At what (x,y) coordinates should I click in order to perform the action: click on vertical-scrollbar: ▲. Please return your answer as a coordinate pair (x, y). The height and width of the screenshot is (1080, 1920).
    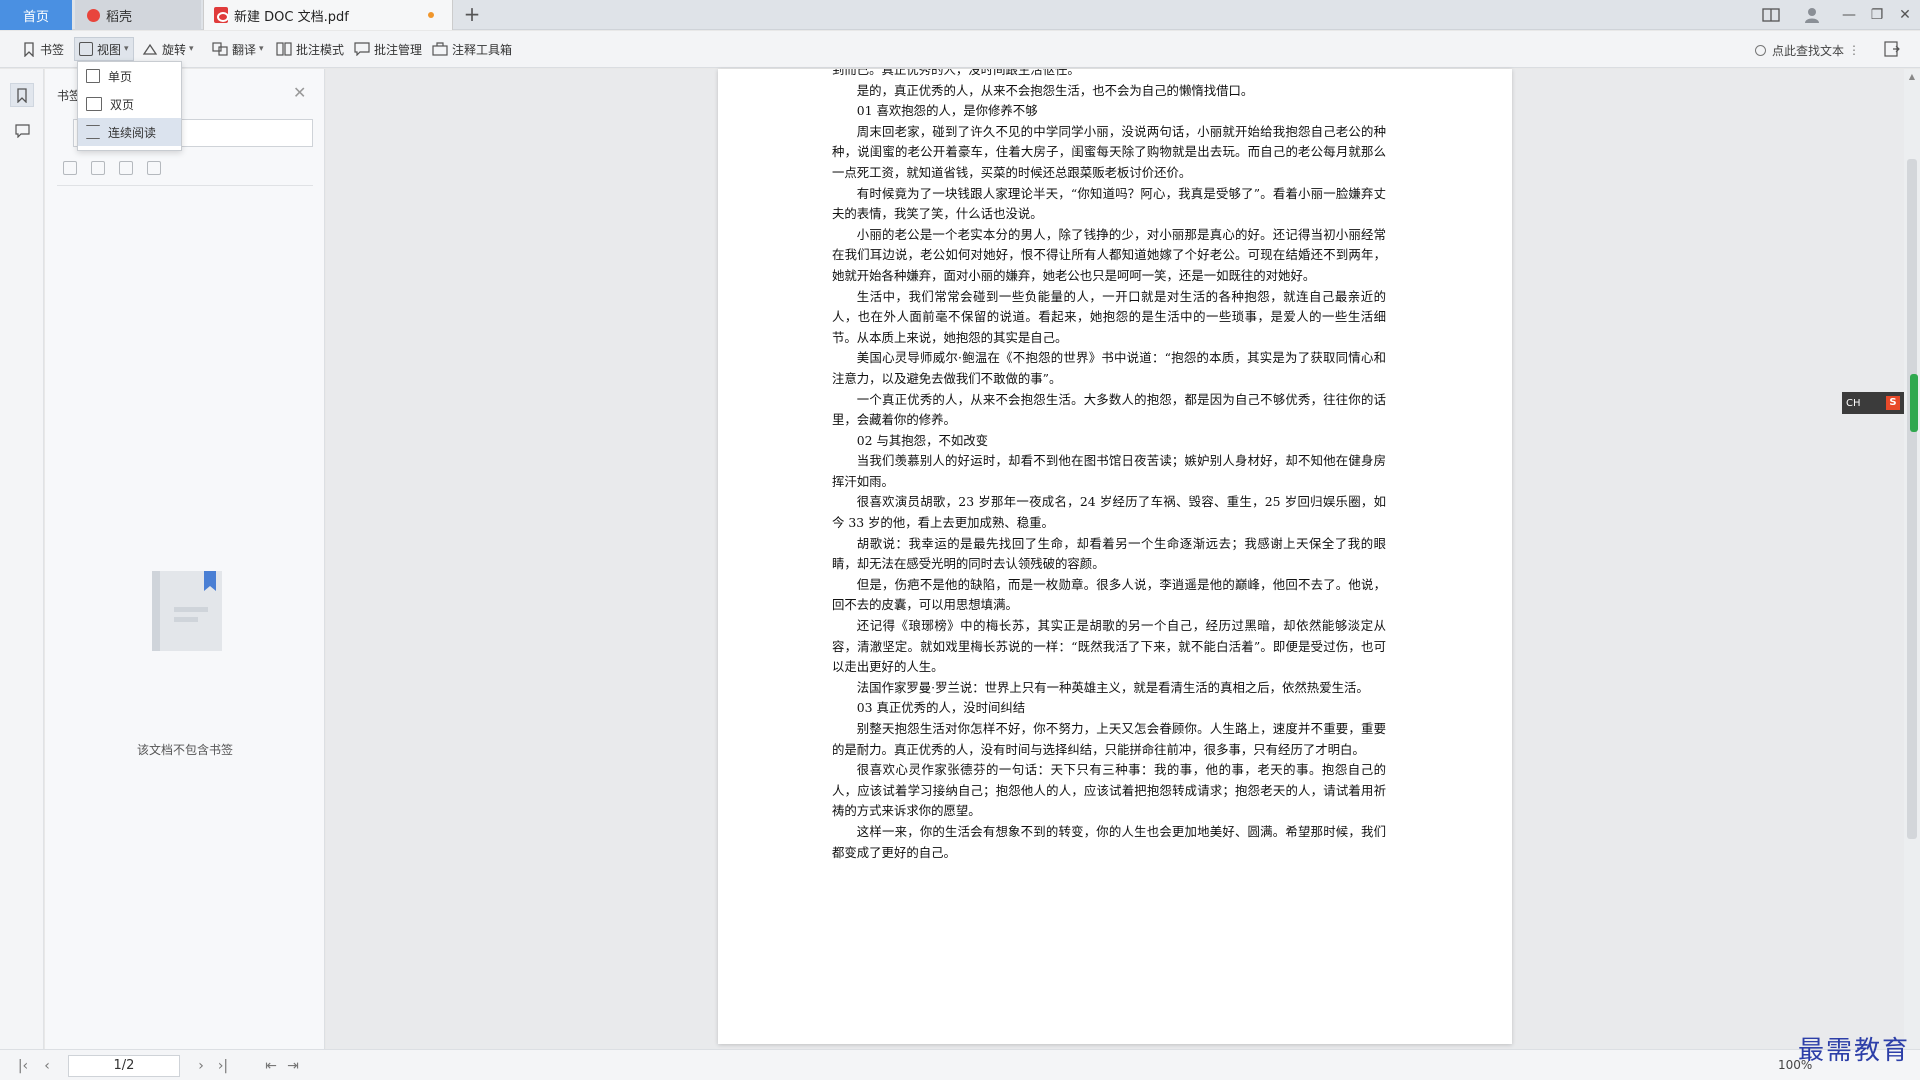
    Looking at the image, I should click on (1912, 559).